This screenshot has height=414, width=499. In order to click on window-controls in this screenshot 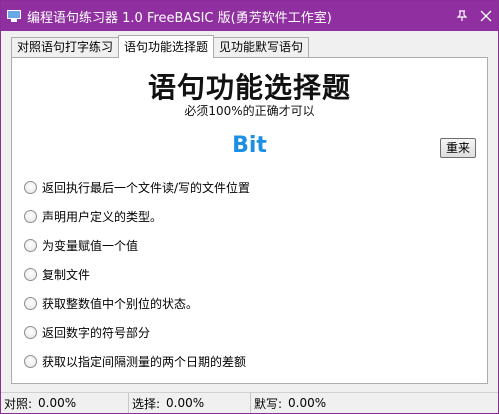, I will do `click(474, 16)`.